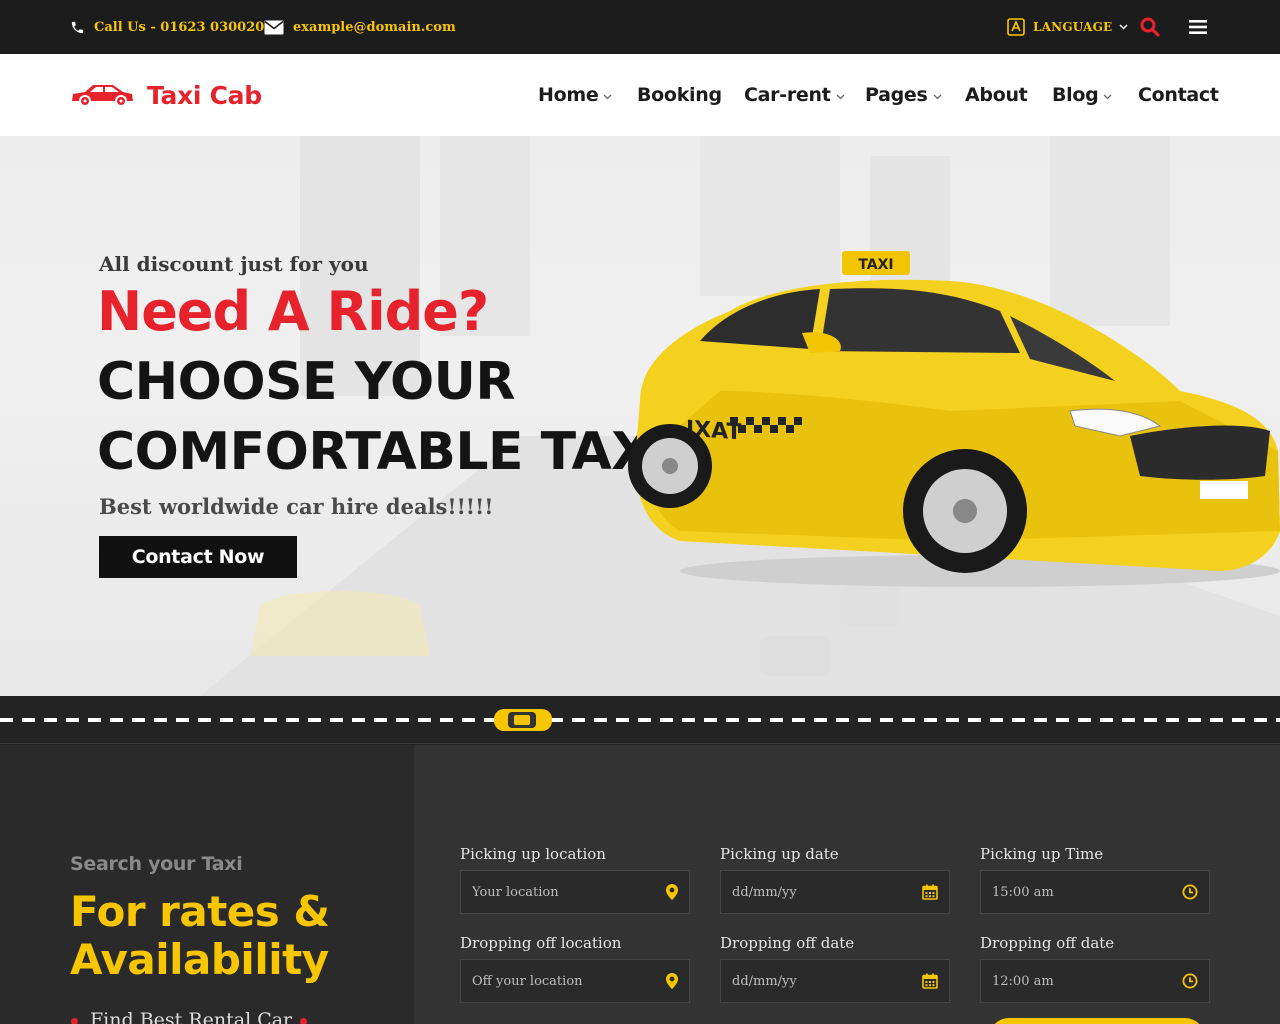 This screenshot has height=1024, width=1280. I want to click on road-divider, so click(640, 720).